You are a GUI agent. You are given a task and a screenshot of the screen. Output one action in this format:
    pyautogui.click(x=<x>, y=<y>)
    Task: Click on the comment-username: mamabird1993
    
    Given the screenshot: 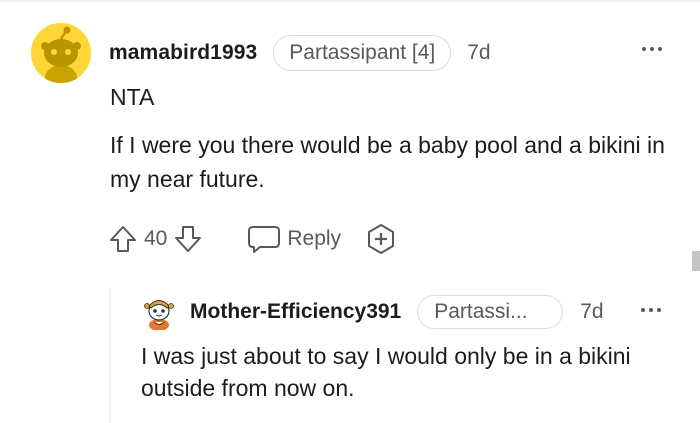 What is the action you would take?
    pyautogui.click(x=183, y=53)
    